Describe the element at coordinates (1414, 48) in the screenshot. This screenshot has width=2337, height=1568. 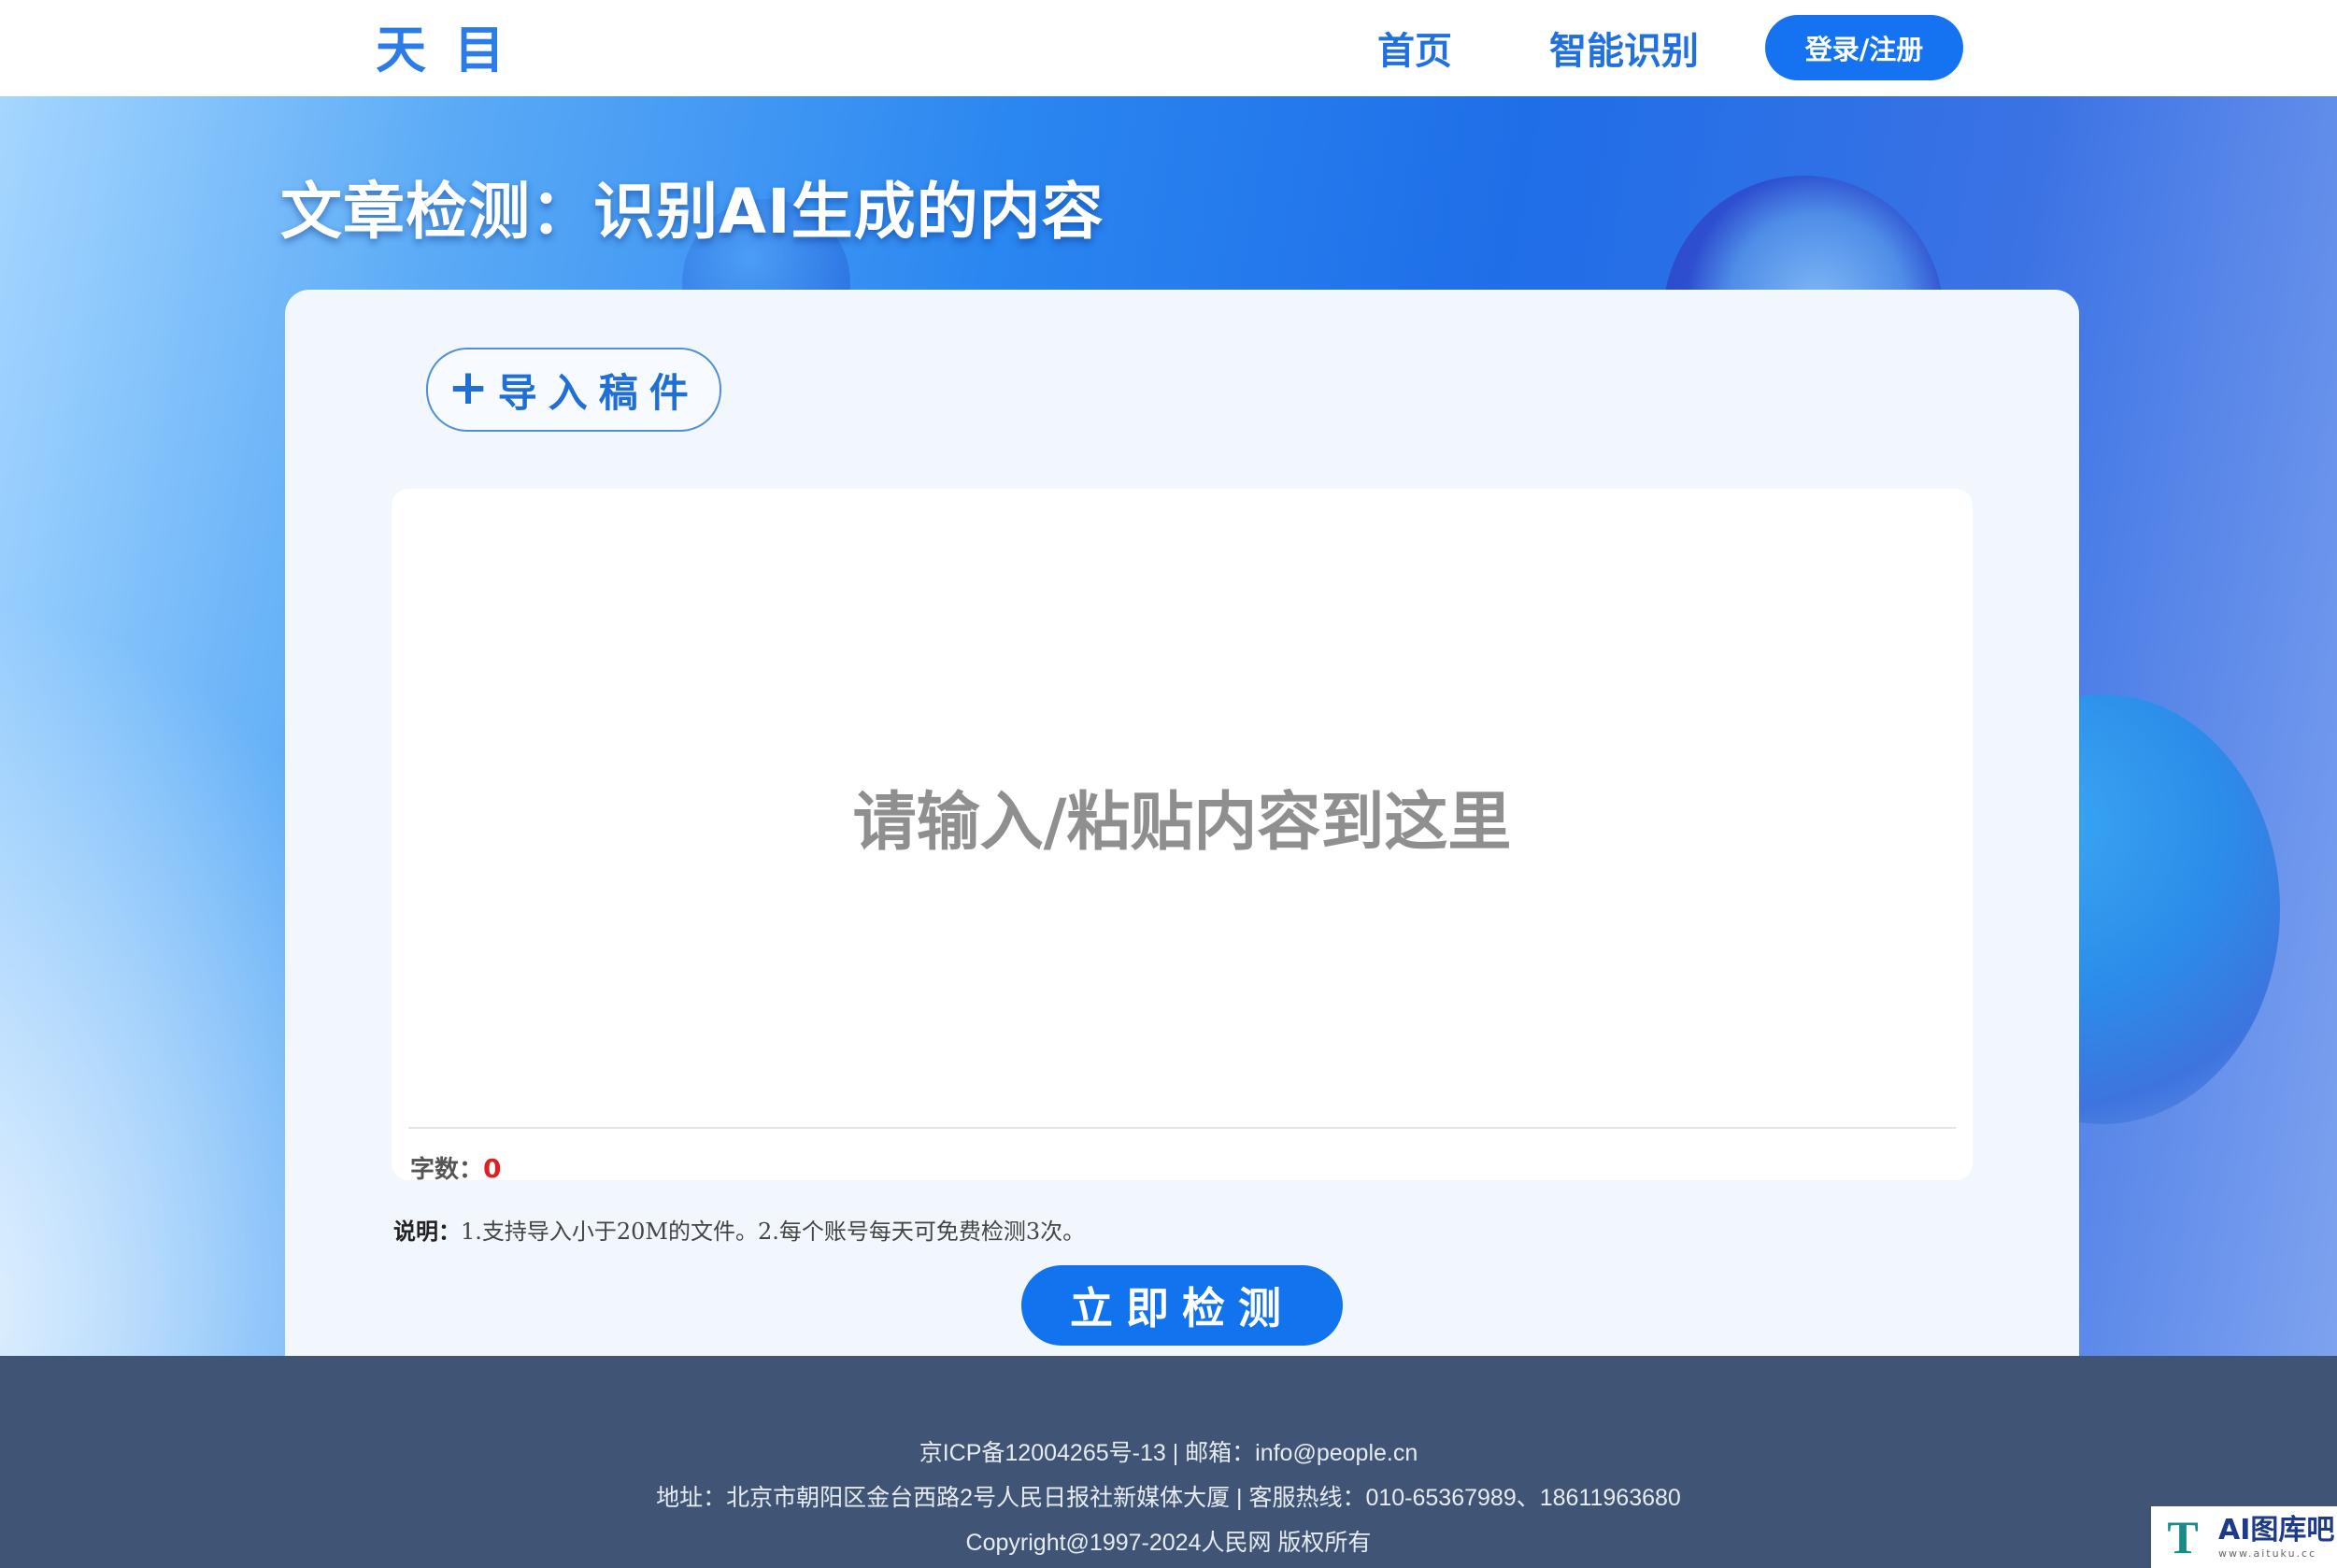
I see `nav-home-link: 首页` at that location.